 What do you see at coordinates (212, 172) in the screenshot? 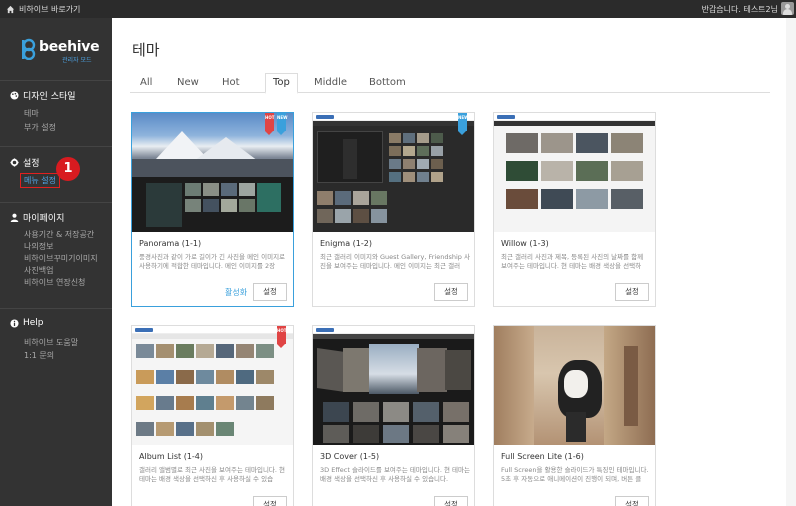
I see `theme-thumbnail: HOT NEW` at bounding box center [212, 172].